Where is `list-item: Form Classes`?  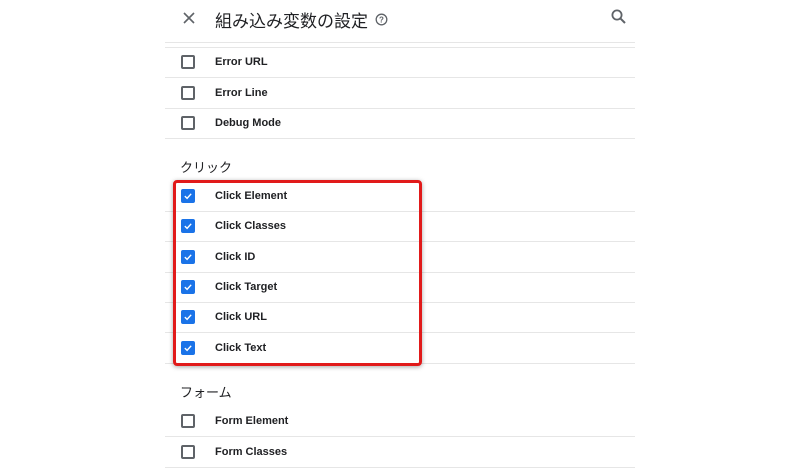 list-item: Form Classes is located at coordinates (400, 452).